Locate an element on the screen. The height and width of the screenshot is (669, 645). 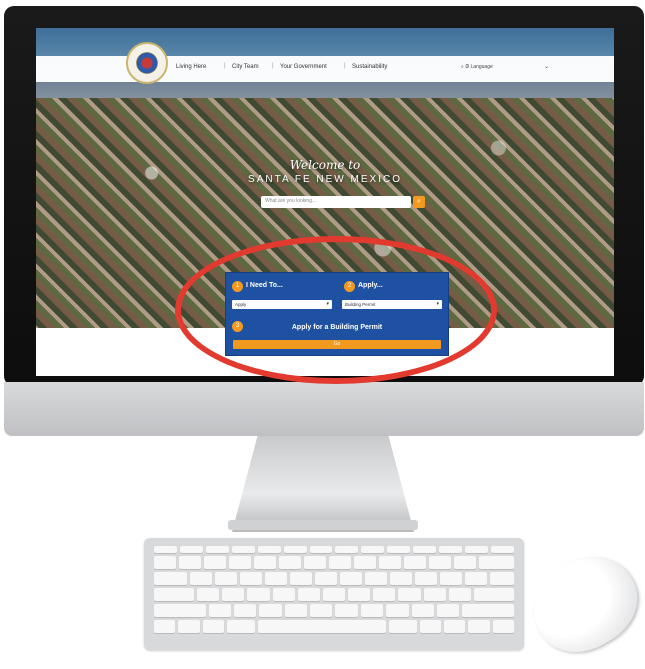
language-selector: ⌕ ◍ Language is located at coordinates (477, 67).